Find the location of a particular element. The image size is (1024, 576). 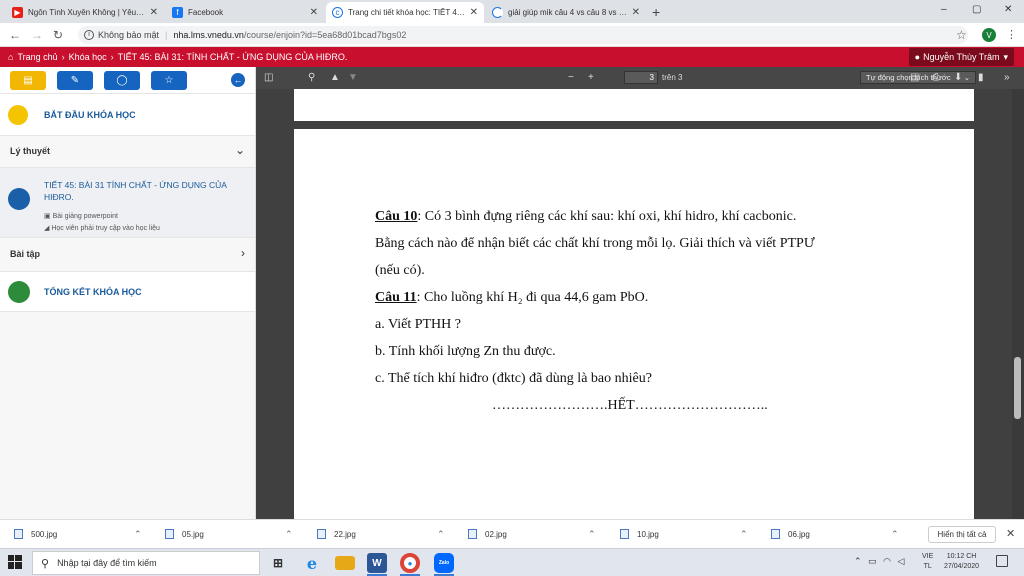

chrome-icon: ● is located at coordinates (410, 563).